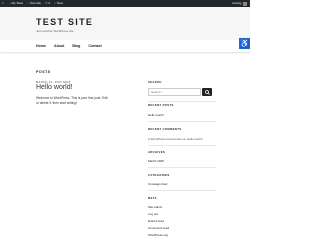 This screenshot has height=250, width=320. I want to click on admin-bar-howdy: Howdy,, so click(237, 3).